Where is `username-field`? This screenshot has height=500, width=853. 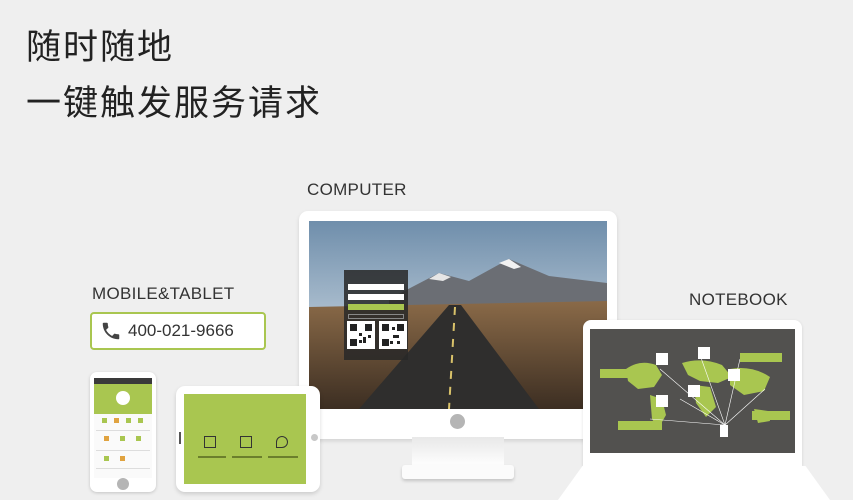
username-field is located at coordinates (376, 287).